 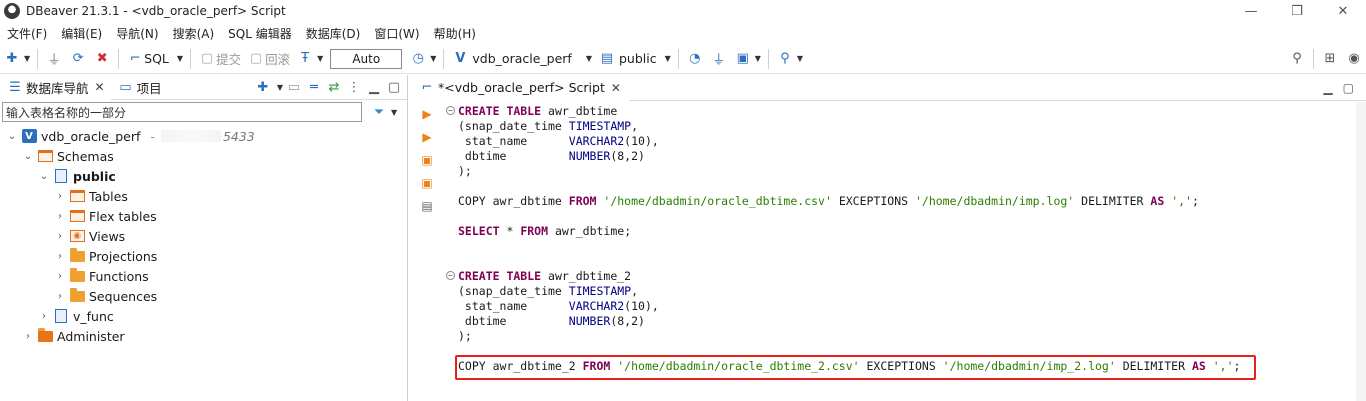 I want to click on tree-node-tables: › Tables, so click(x=203, y=196).